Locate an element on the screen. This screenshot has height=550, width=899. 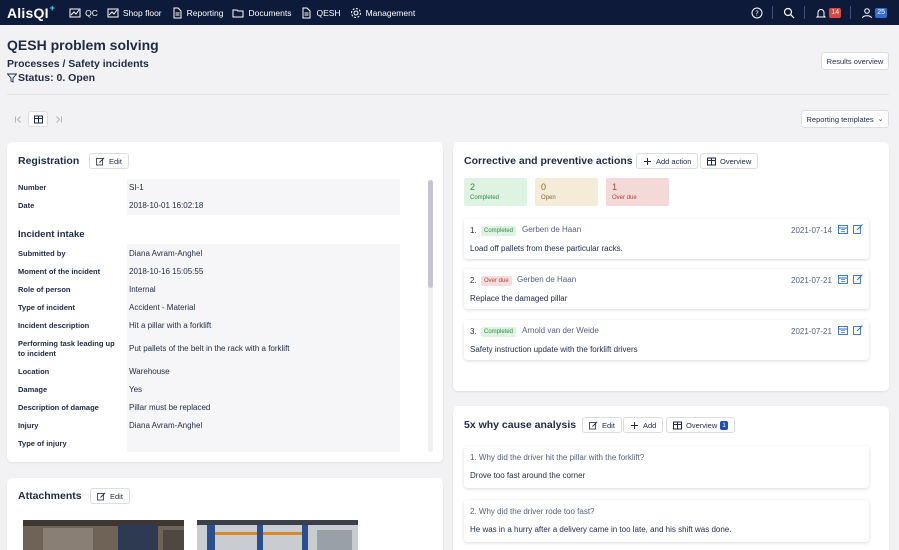
nav-item-shop-floor: Shop floor is located at coordinates (134, 13).